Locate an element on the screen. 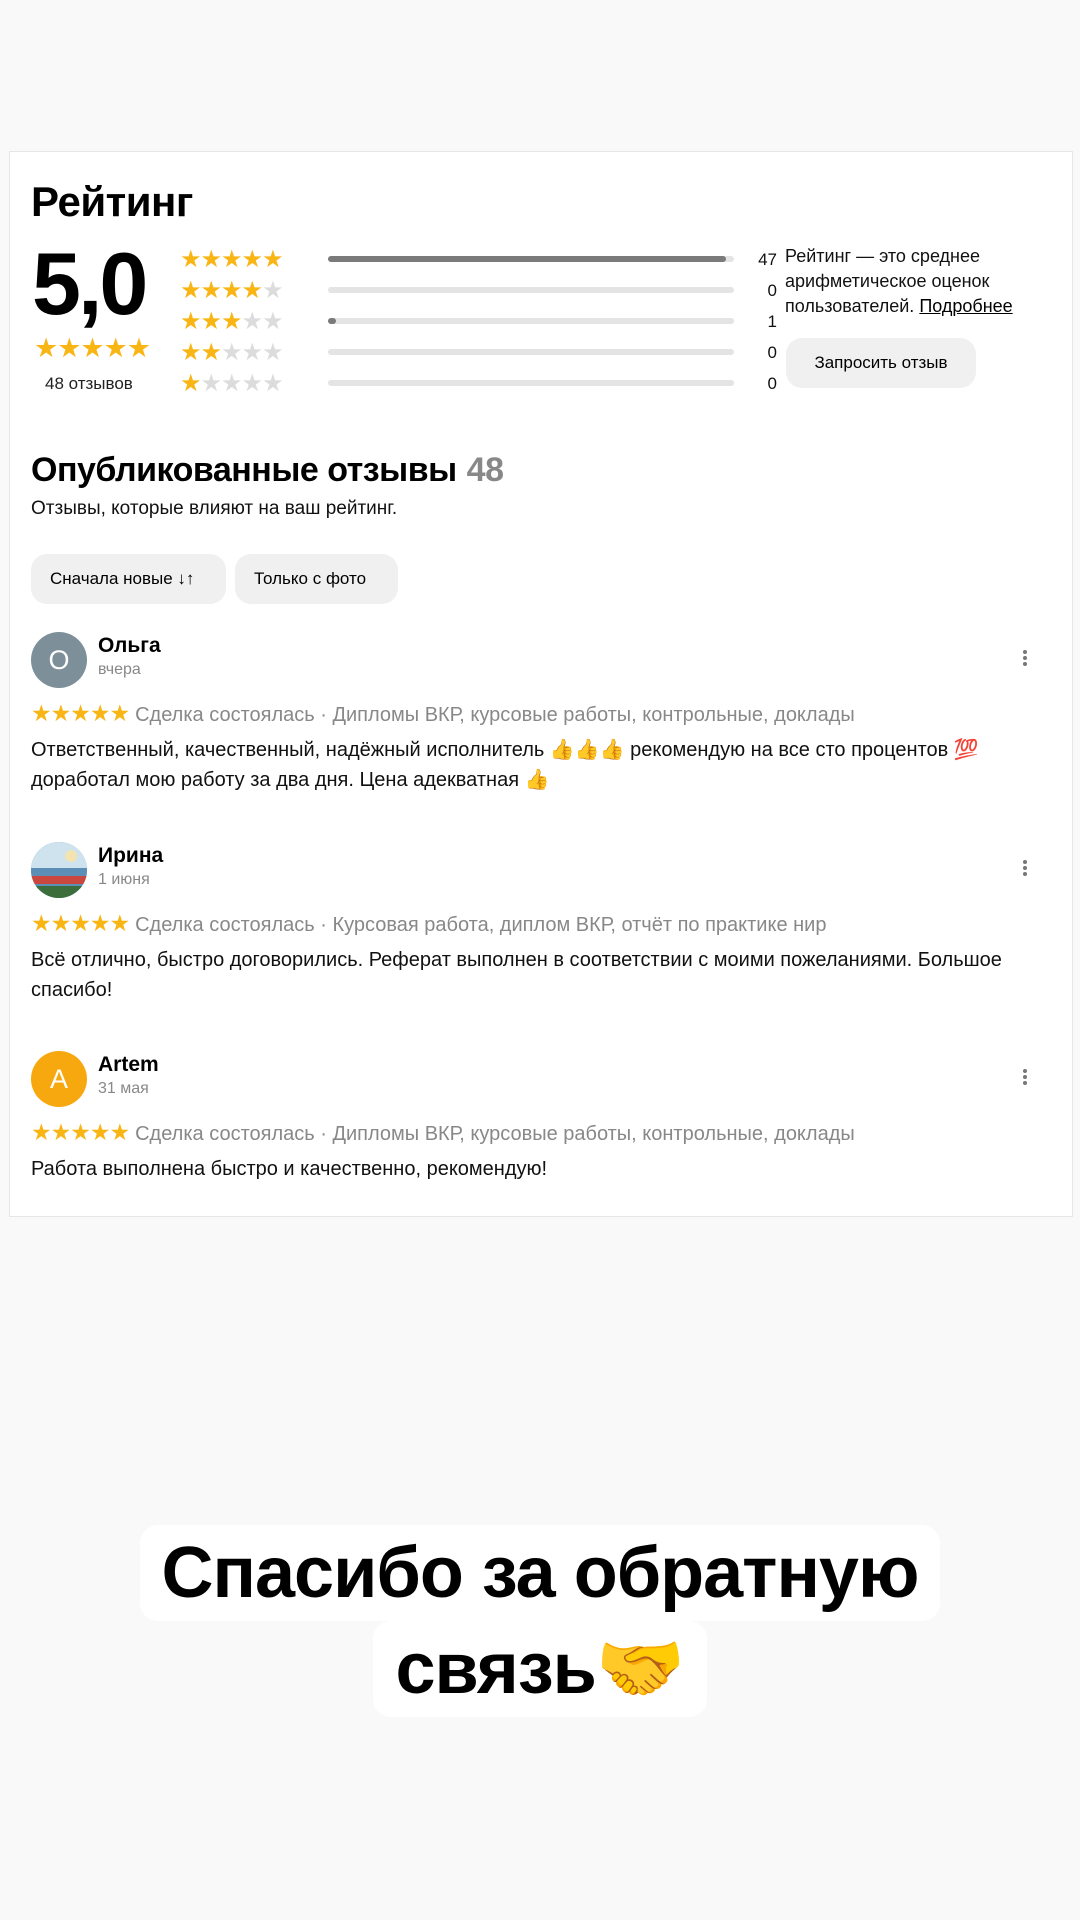  distribution-row: ★★★★★ 1 is located at coordinates (480, 323).